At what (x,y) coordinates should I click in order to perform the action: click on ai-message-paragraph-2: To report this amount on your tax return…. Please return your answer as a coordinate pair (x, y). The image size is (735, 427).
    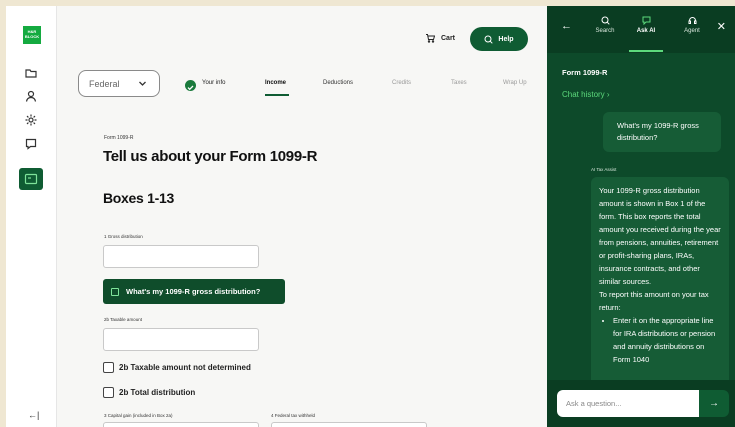
    Looking at the image, I should click on (654, 301).